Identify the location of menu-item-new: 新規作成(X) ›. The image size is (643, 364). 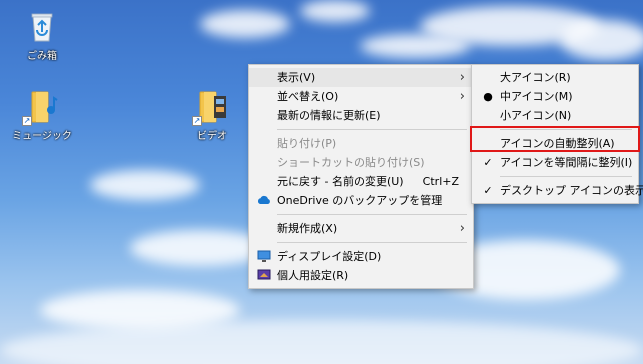
(361, 228).